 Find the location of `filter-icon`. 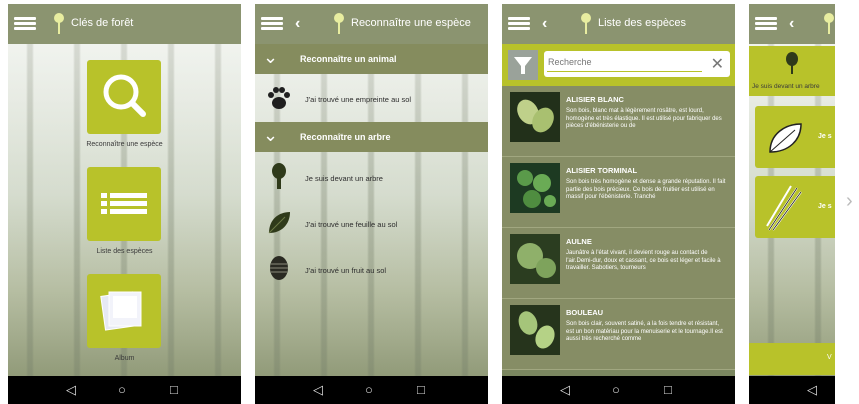

filter-icon is located at coordinates (523, 65).